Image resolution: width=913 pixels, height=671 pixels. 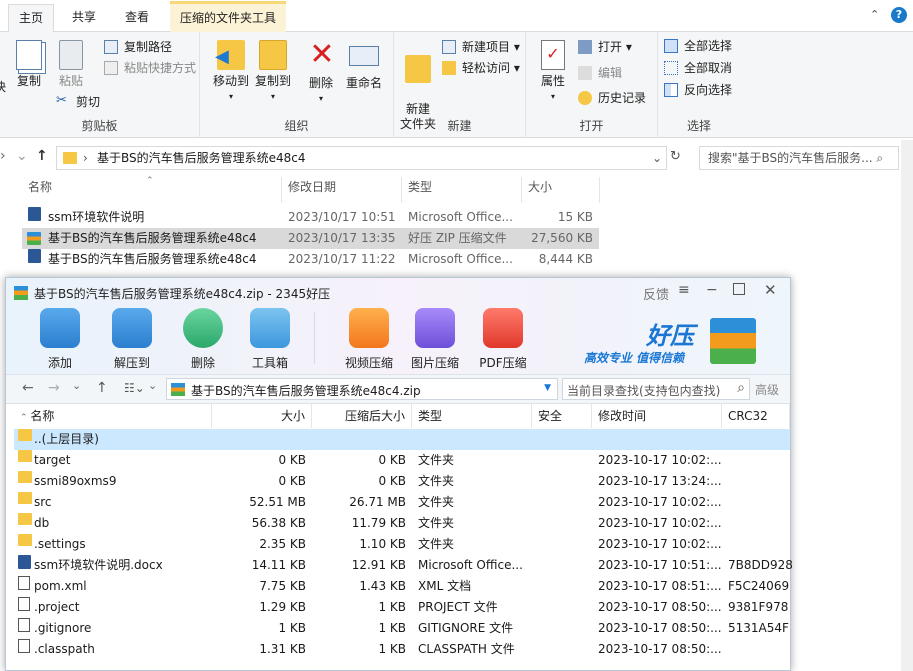 I want to click on zip-file-name: ssm环境软件说明.docx, so click(x=98, y=565).